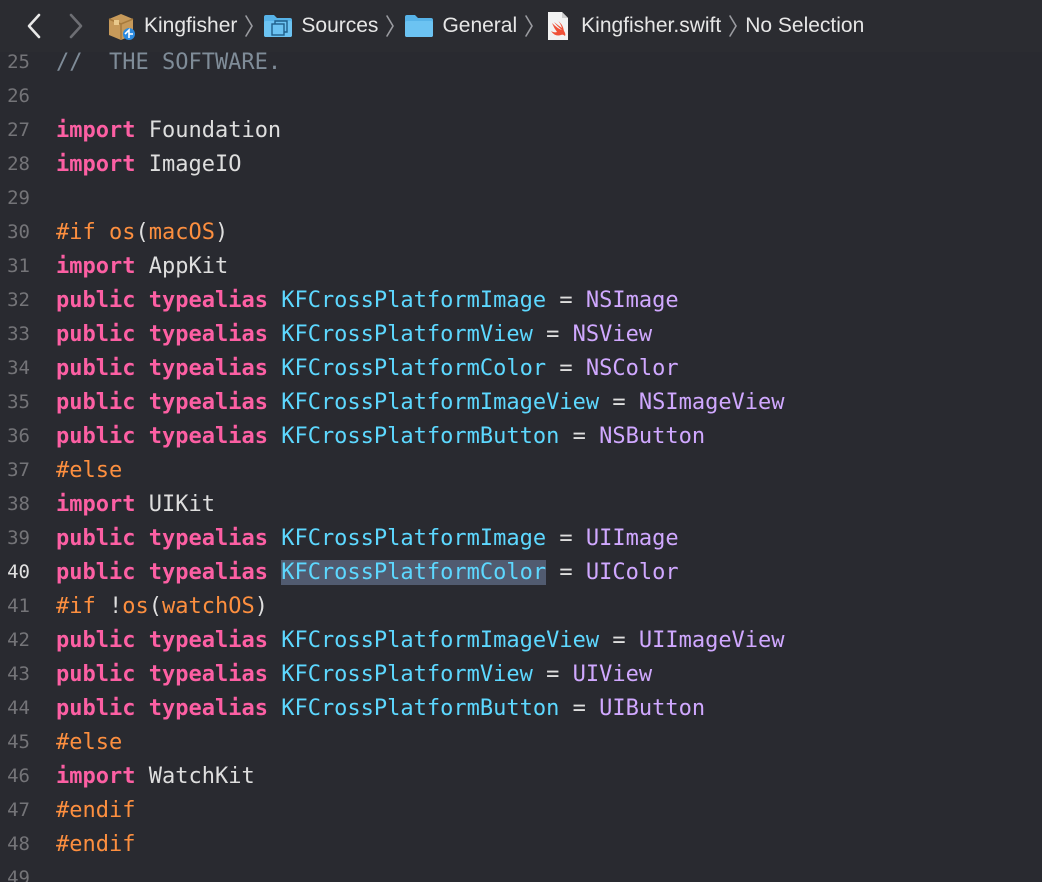 The height and width of the screenshot is (882, 1042). What do you see at coordinates (18, 402) in the screenshot?
I see `line-number: 35` at bounding box center [18, 402].